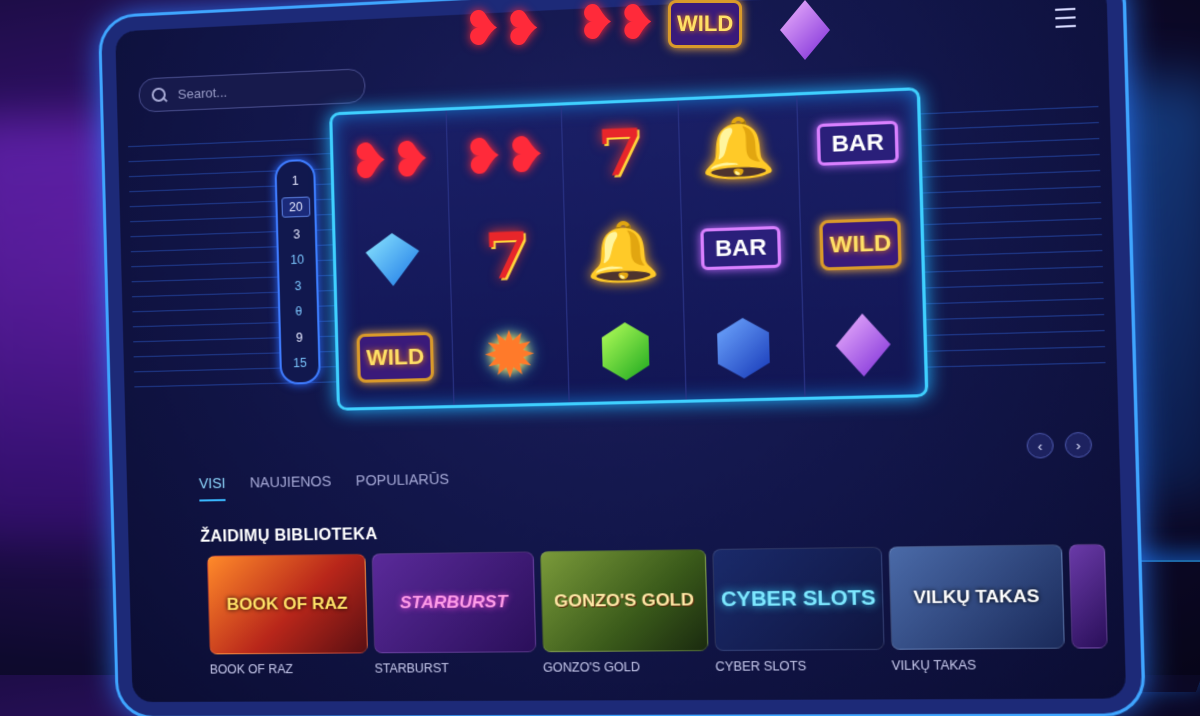  Describe the element at coordinates (298, 311) in the screenshot. I see `payline-number: θ` at that location.